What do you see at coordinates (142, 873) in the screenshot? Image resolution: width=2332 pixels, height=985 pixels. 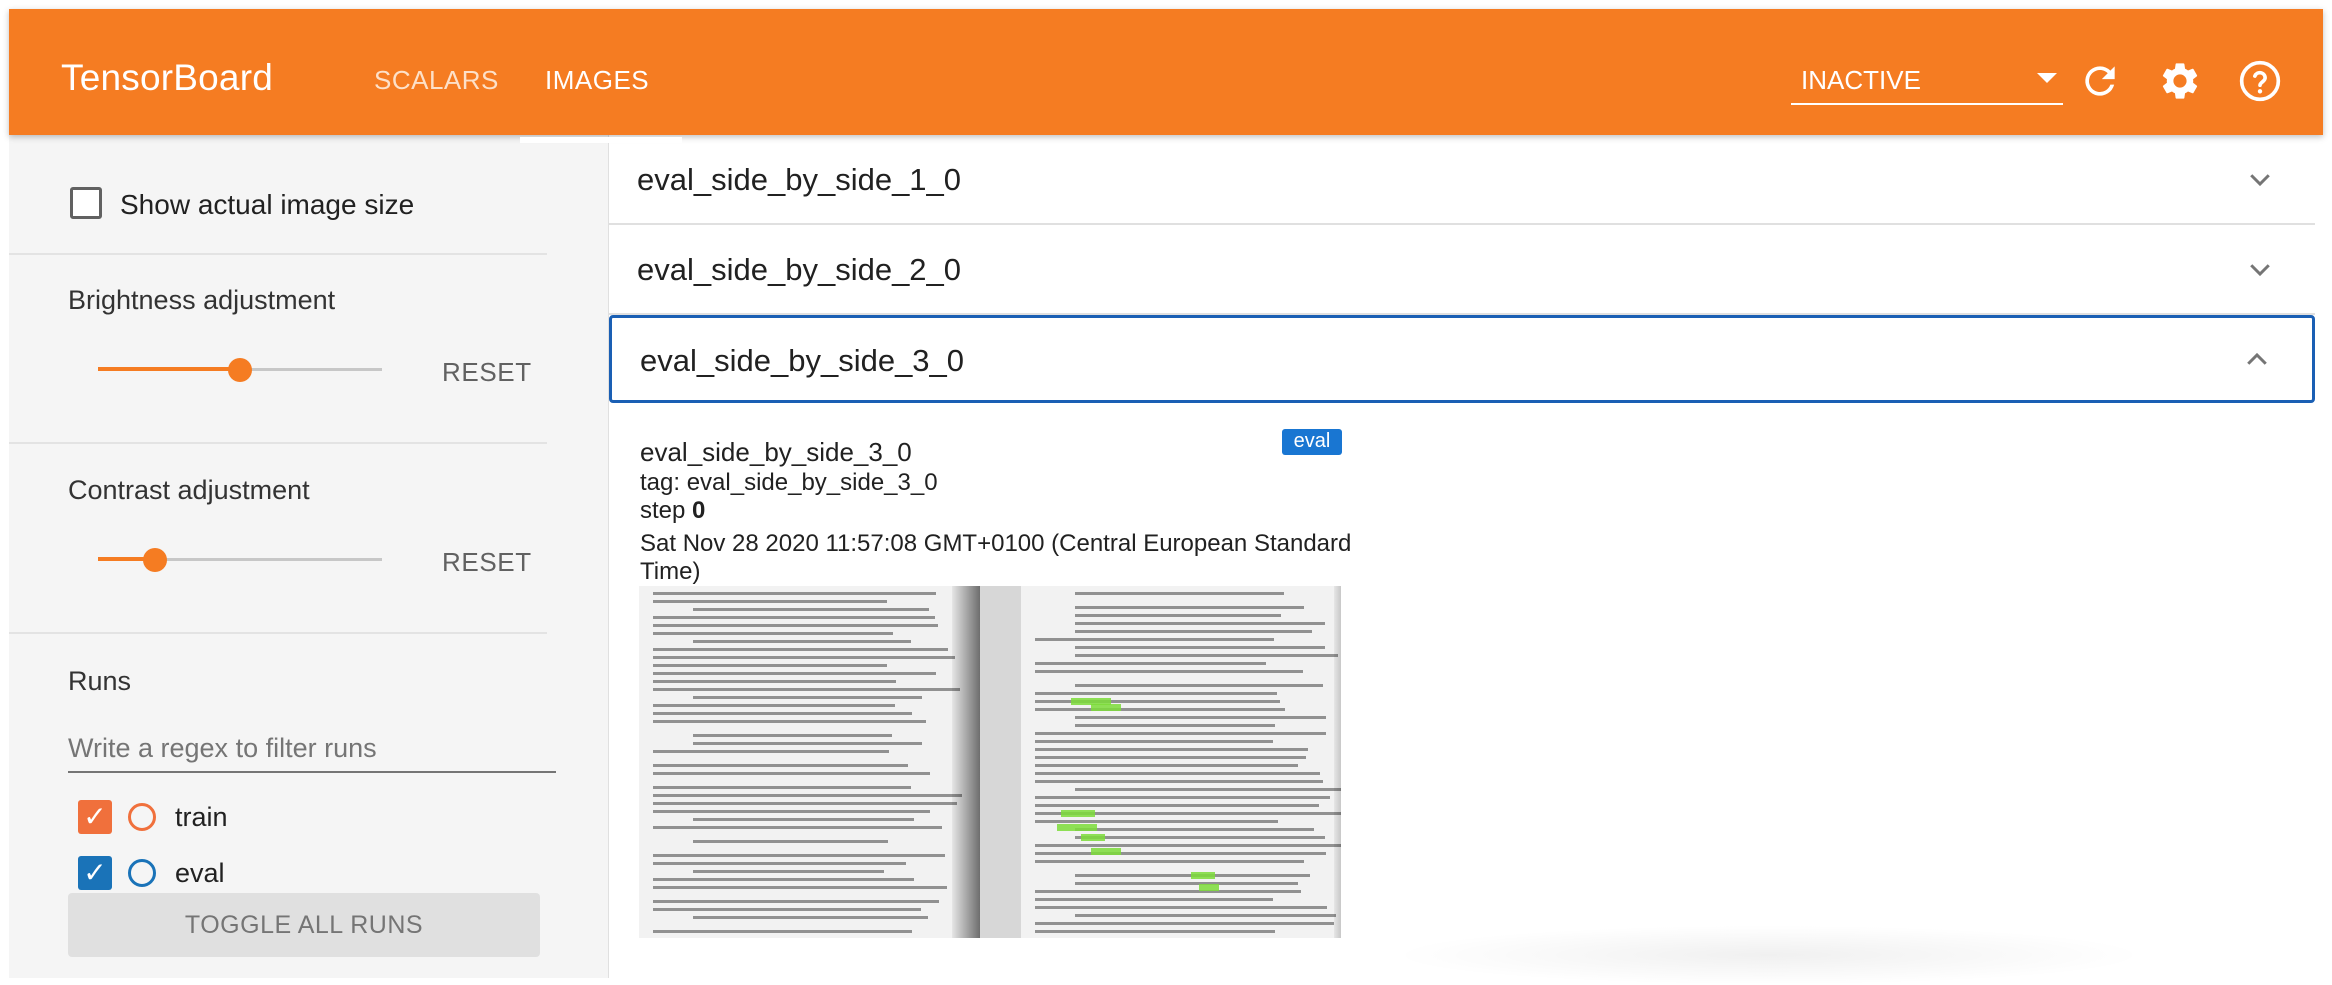 I see `run-color-indicator-eval` at bounding box center [142, 873].